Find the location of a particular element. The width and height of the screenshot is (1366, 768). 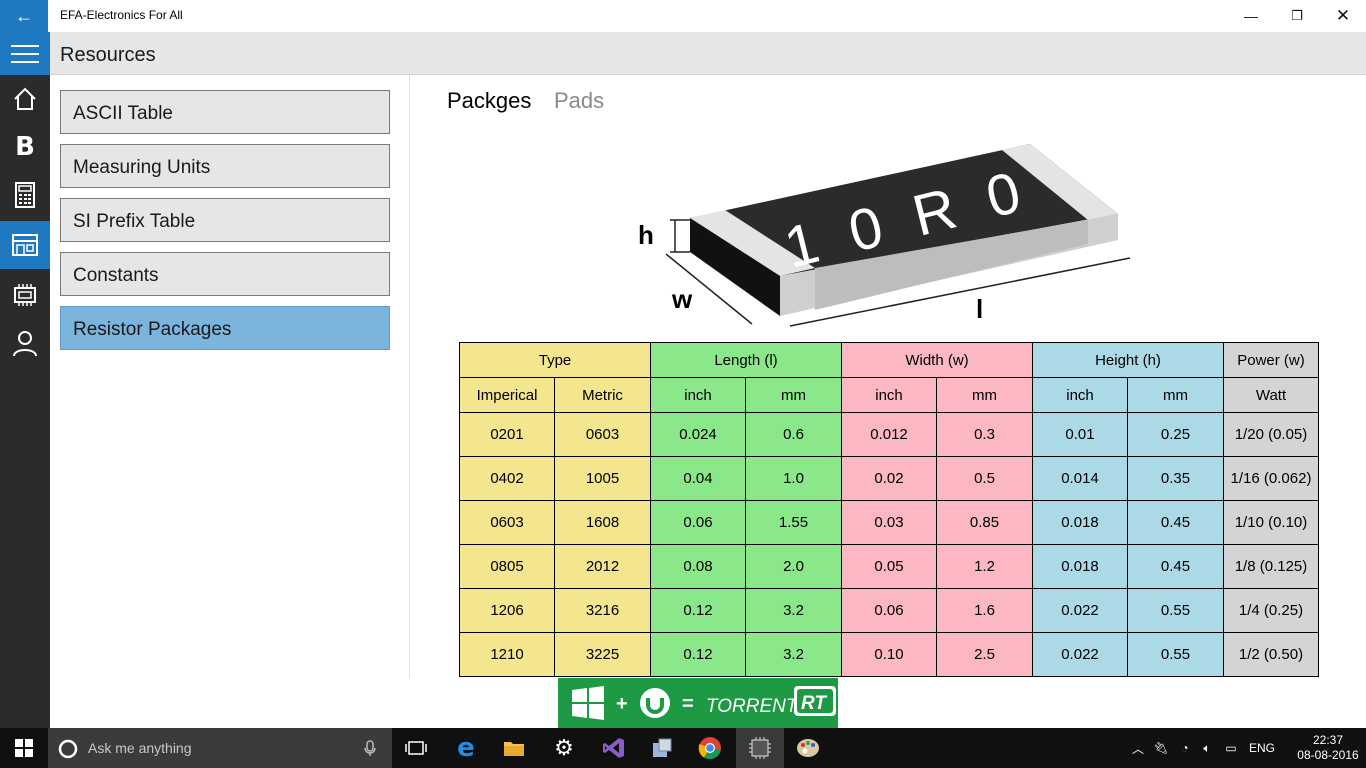

system-tray: ︿ 🔌︎ ◔ 🔈︎ ▭ ENG 22:37 08-08-2016 is located at coordinates (1244, 748).